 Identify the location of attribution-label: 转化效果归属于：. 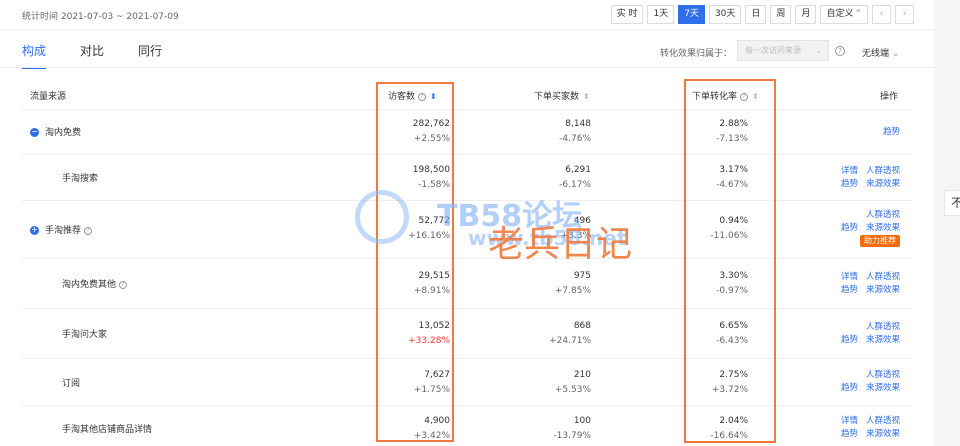
(696, 54).